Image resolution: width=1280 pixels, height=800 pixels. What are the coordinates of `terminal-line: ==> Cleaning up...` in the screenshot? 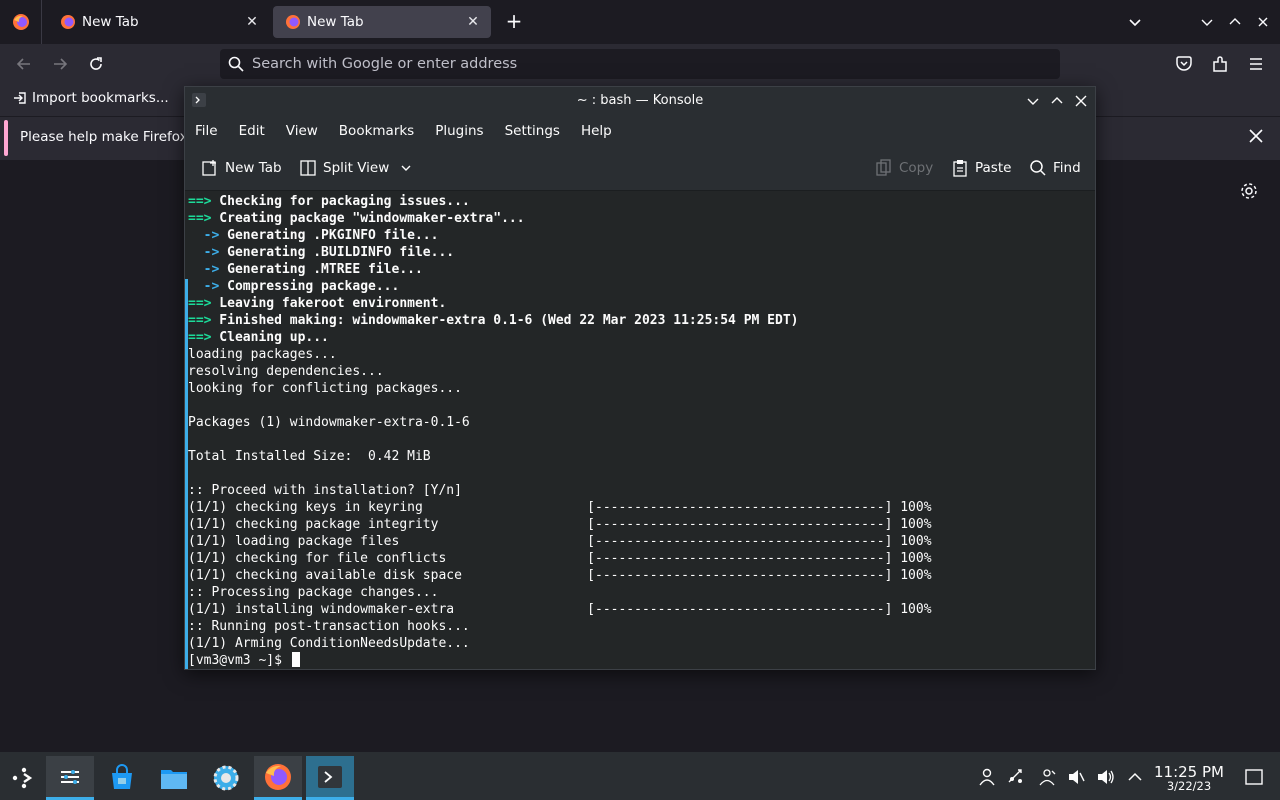 It's located at (641, 337).